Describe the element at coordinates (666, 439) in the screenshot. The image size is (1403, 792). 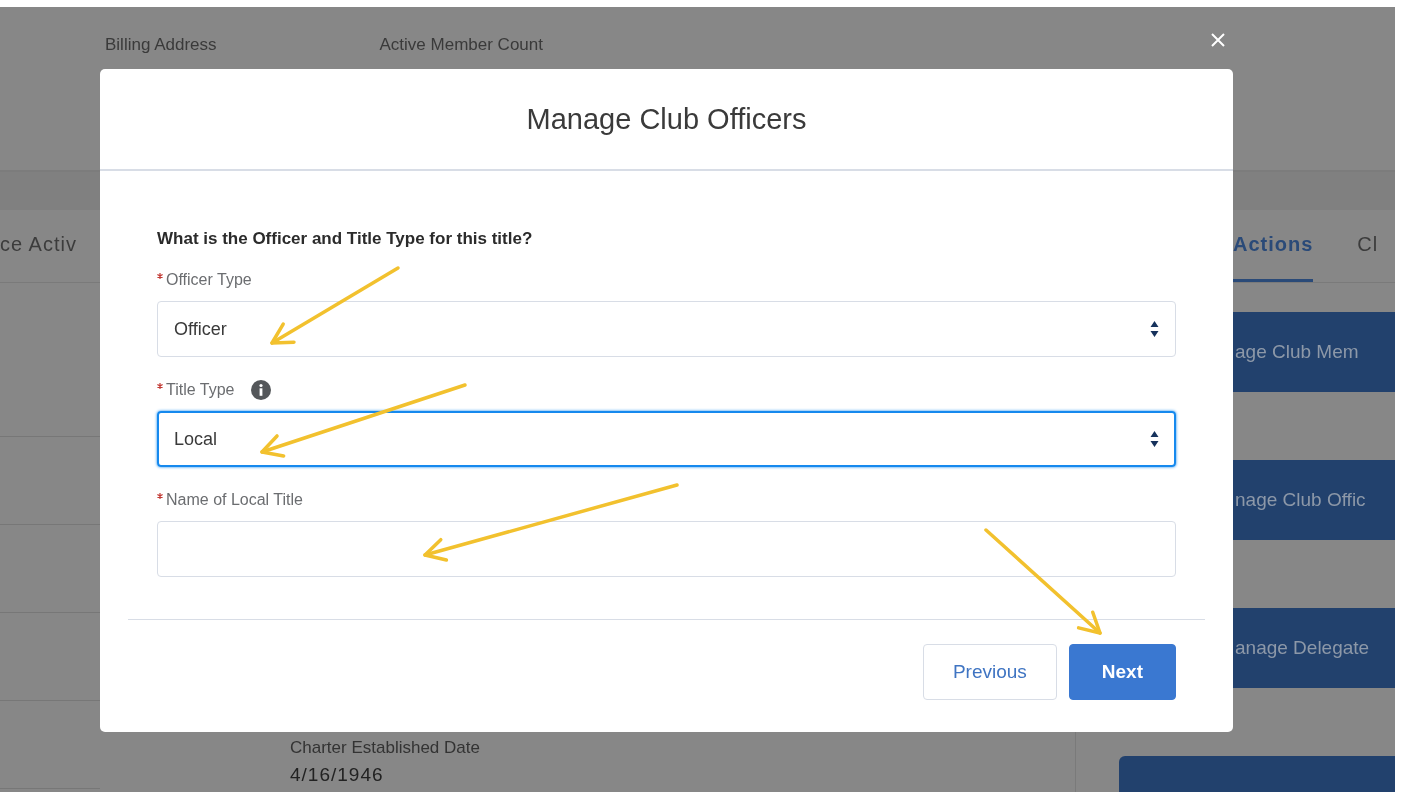
I see `select-field: Local` at that location.